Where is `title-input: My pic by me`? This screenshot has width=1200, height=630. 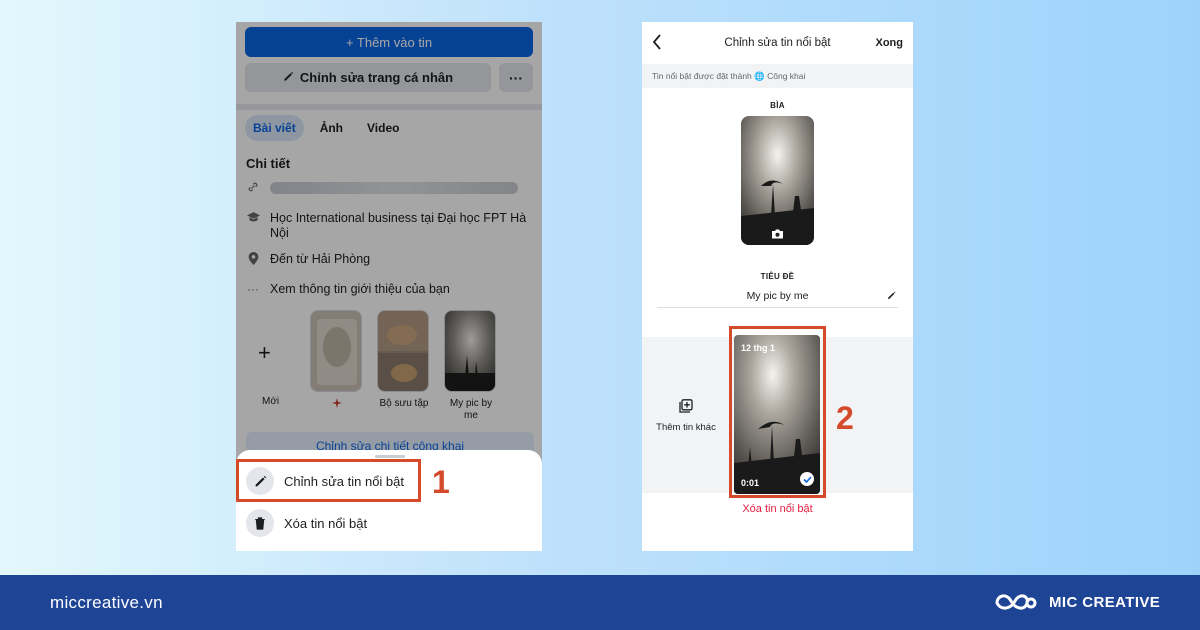
title-input: My pic by me is located at coordinates (777, 296).